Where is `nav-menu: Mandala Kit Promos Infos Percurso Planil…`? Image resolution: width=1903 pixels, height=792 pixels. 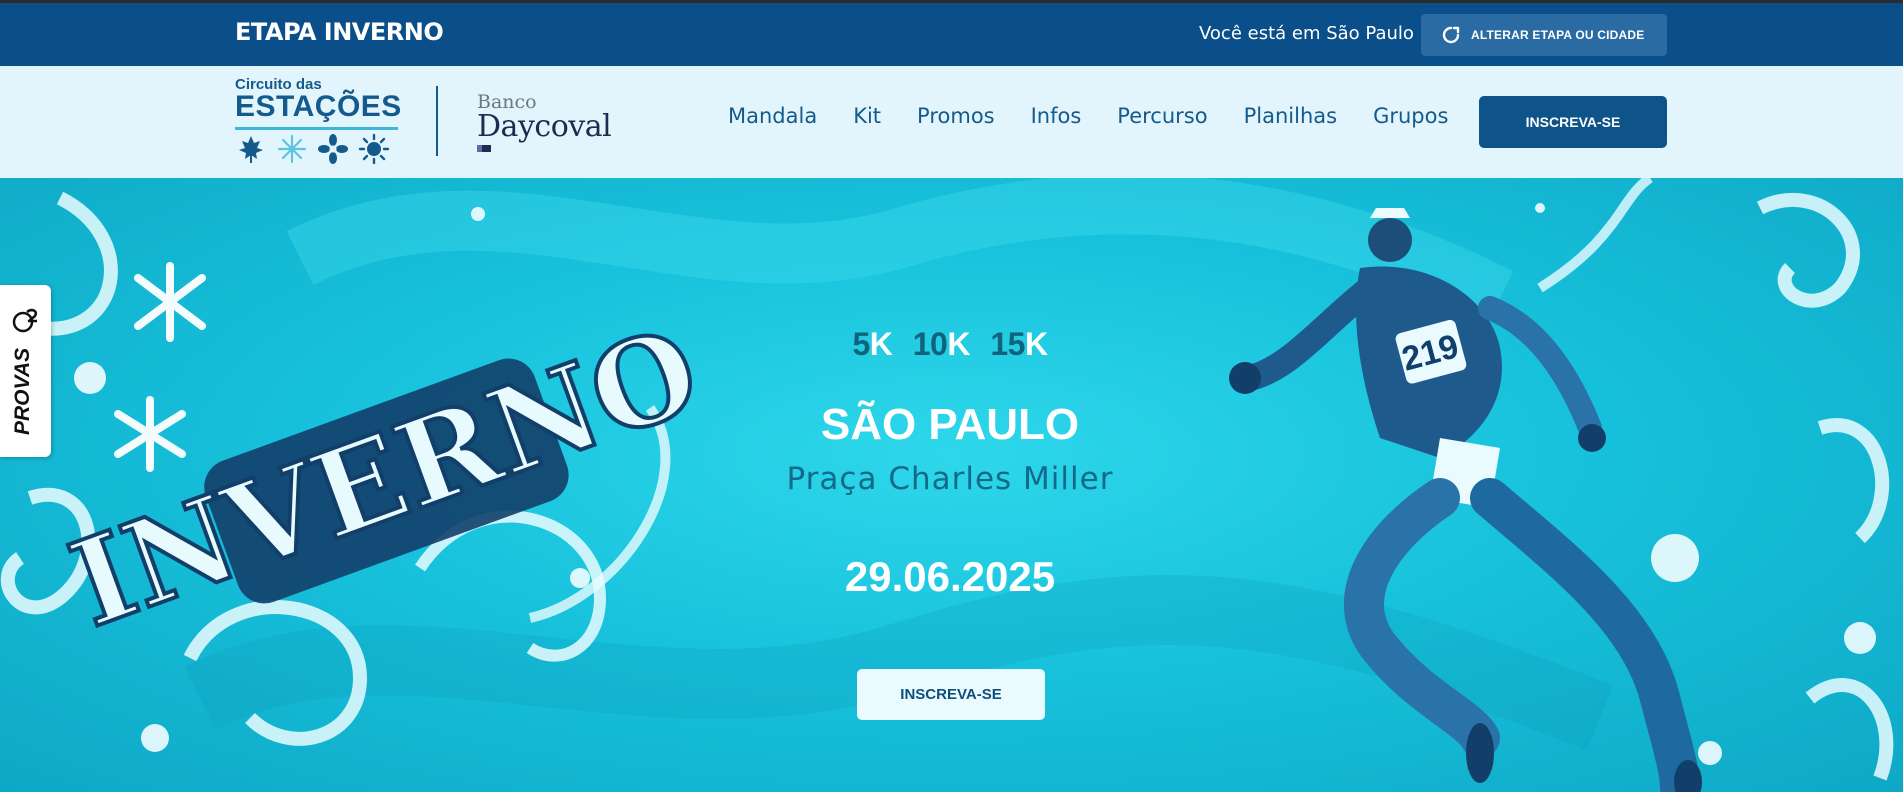 nav-menu: Mandala Kit Promos Infos Percurso Planil… is located at coordinates (1106, 116).